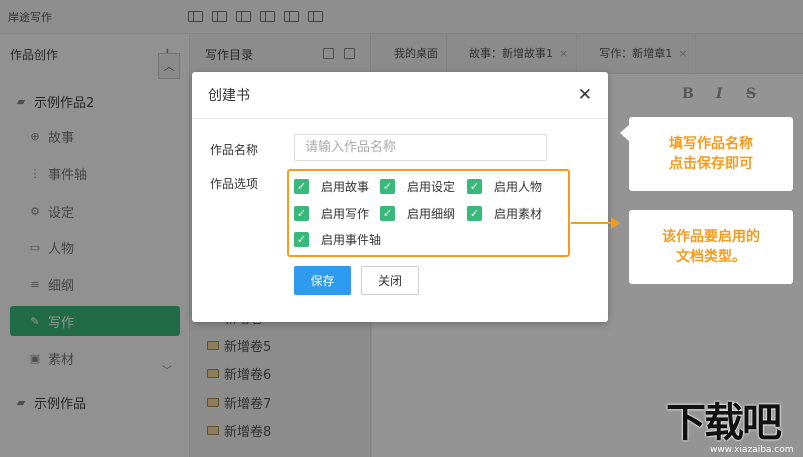  Describe the element at coordinates (711, 164) in the screenshot. I see `callout-line: 点击保存即可` at that location.